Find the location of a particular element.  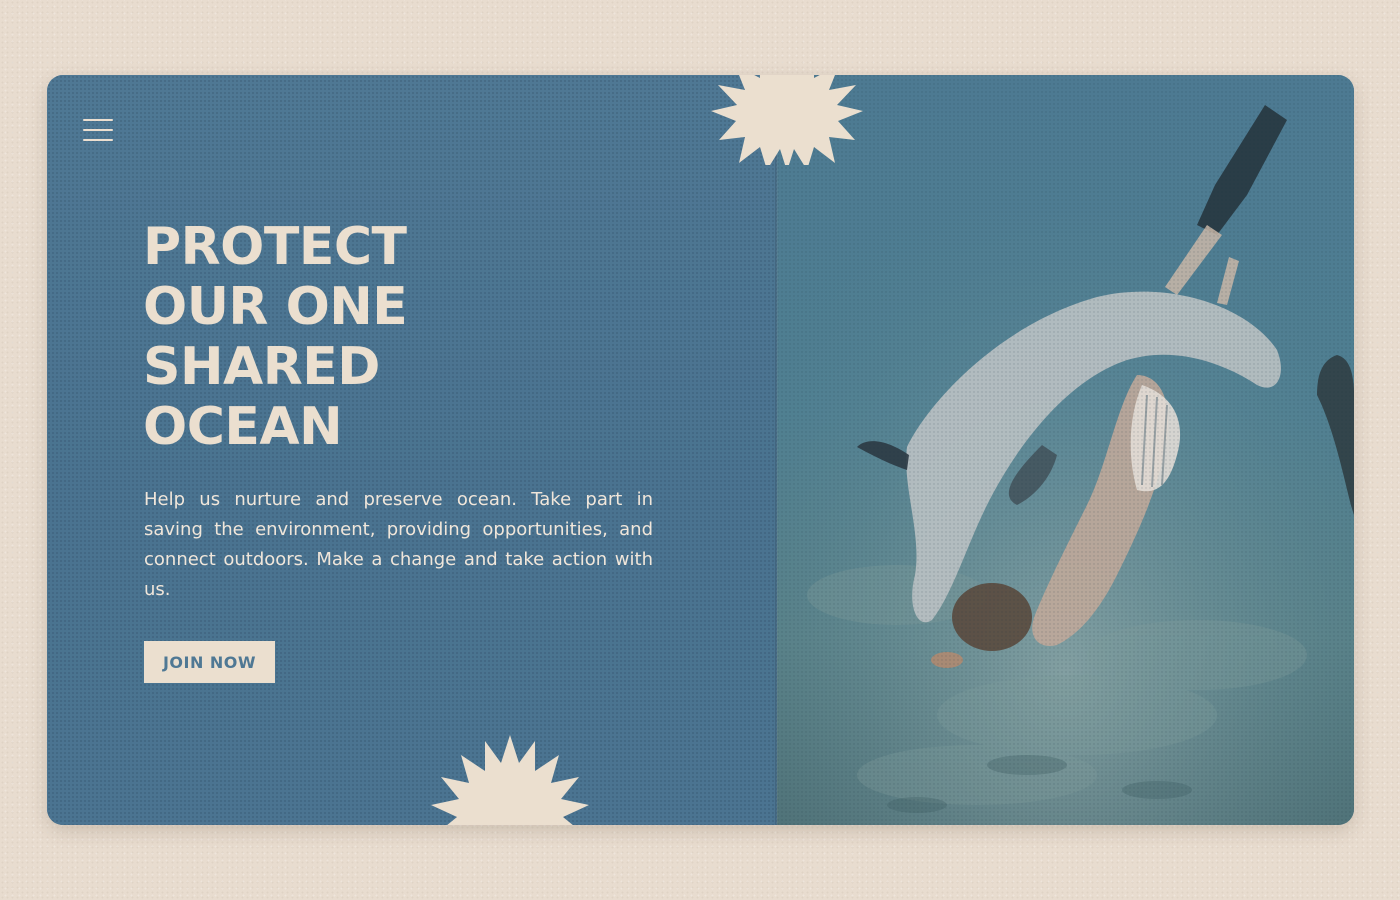

headline-line: OUR ONE is located at coordinates (275, 307).